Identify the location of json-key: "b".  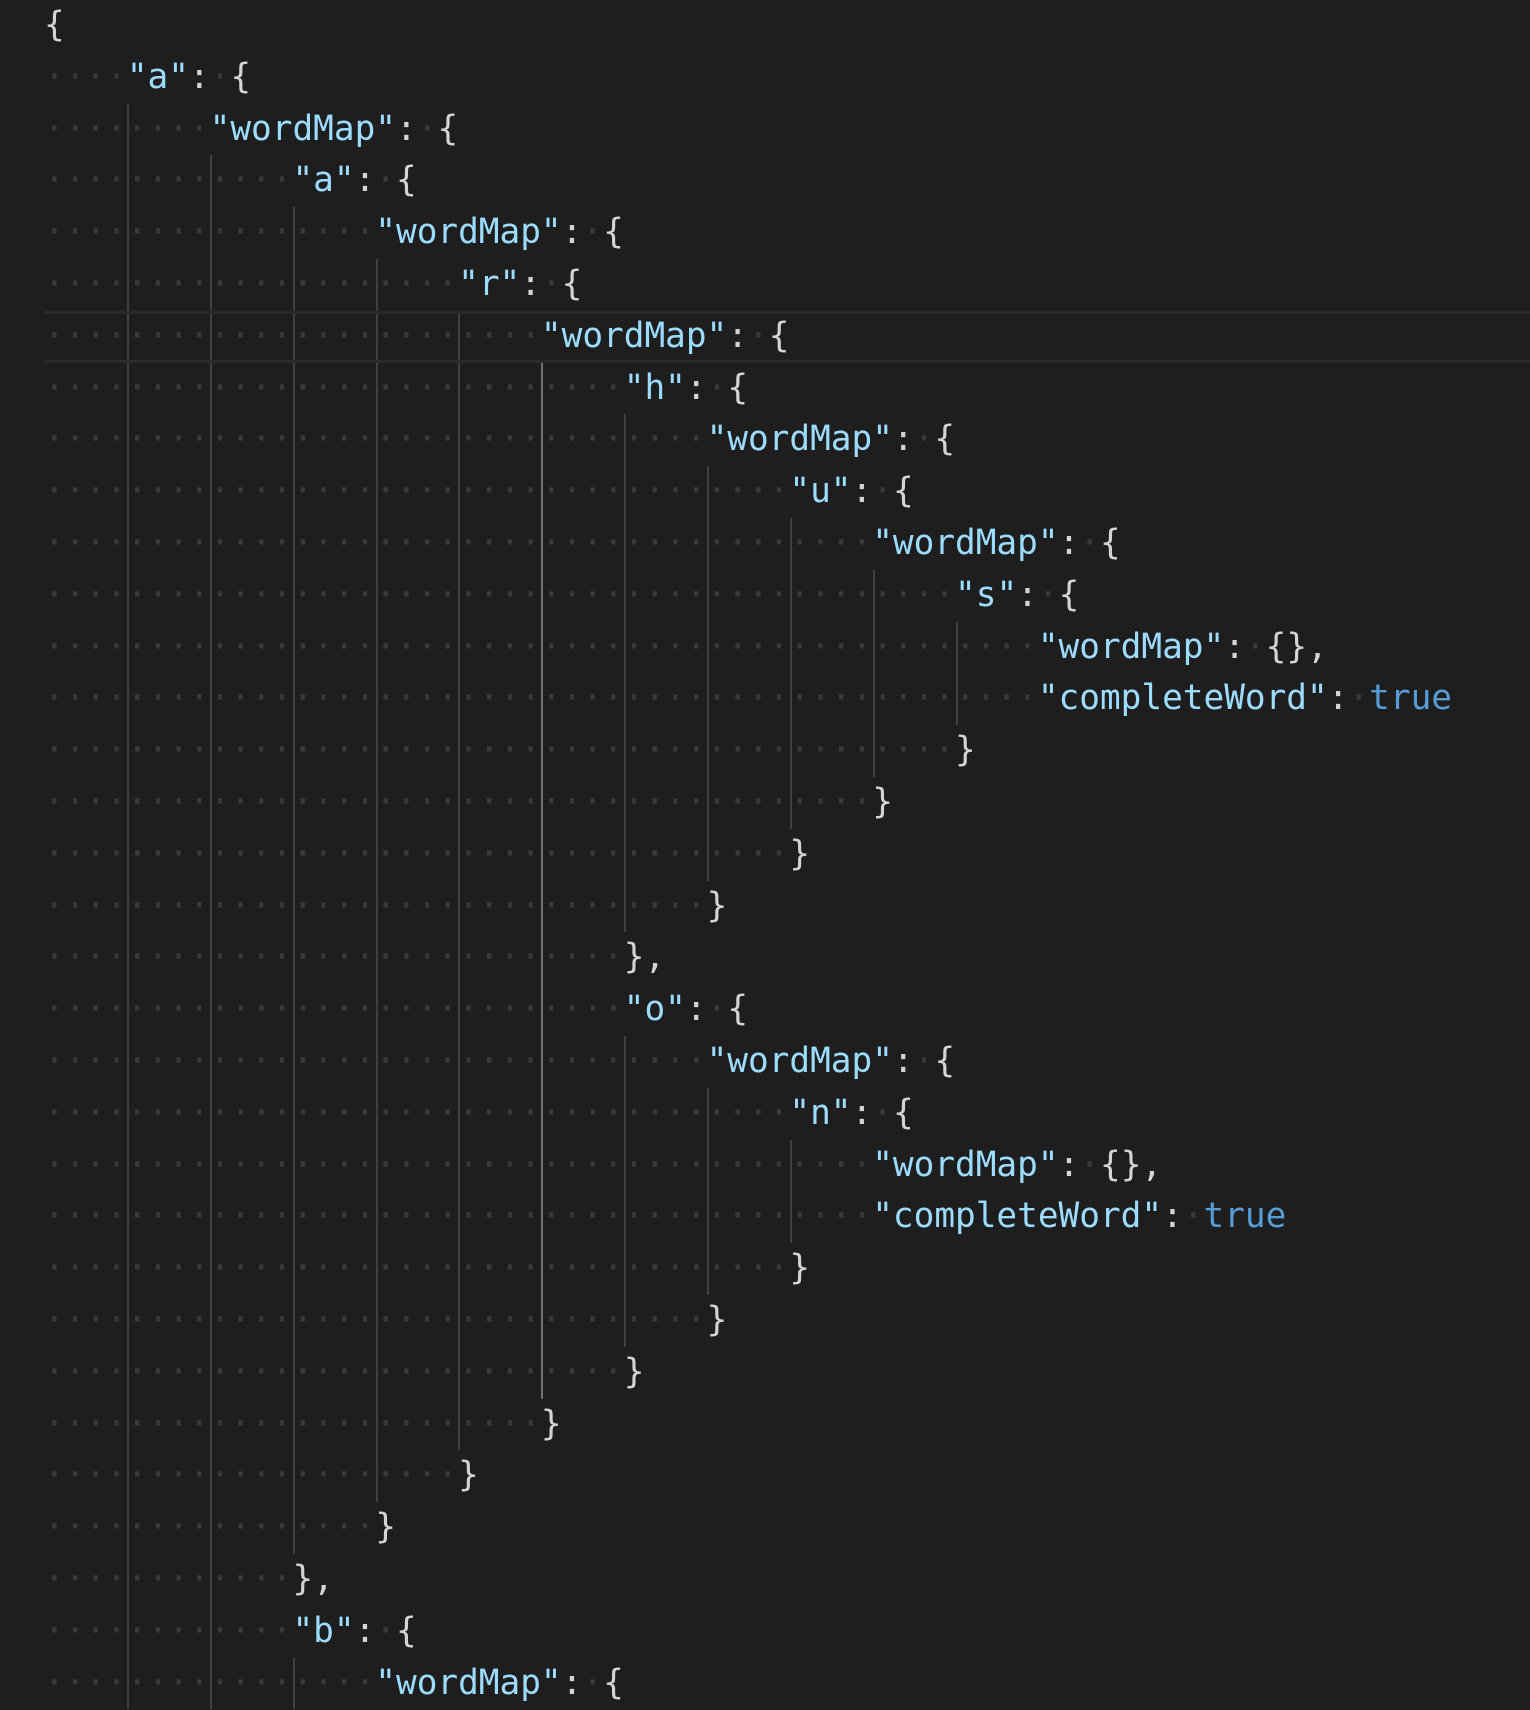
(323, 1630).